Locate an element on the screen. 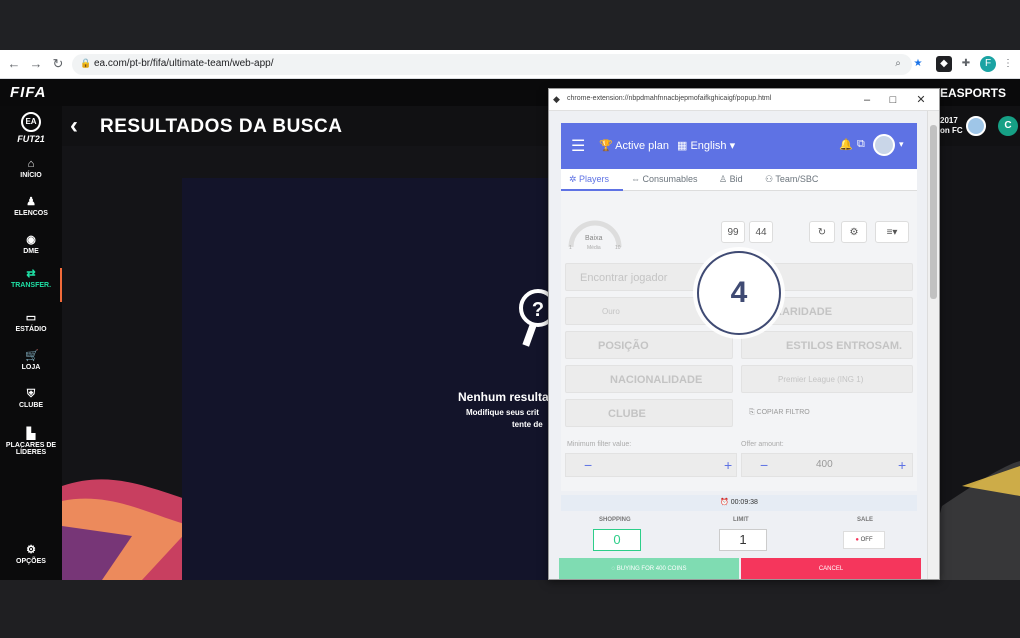 The image size is (1020, 638). gauge-label: Baixa is located at coordinates (594, 238).